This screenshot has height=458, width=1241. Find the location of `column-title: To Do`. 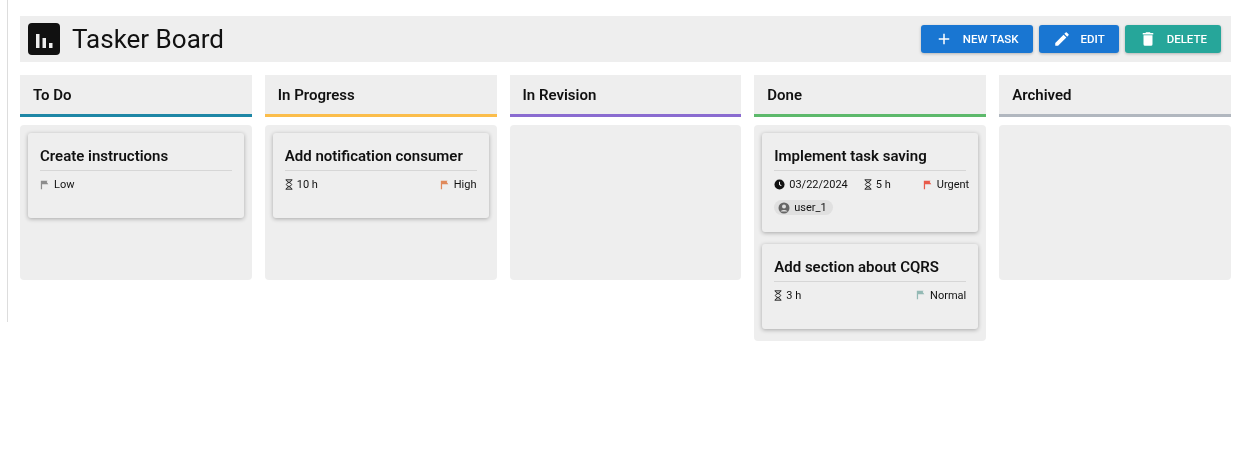

column-title: To Do is located at coordinates (52, 94).